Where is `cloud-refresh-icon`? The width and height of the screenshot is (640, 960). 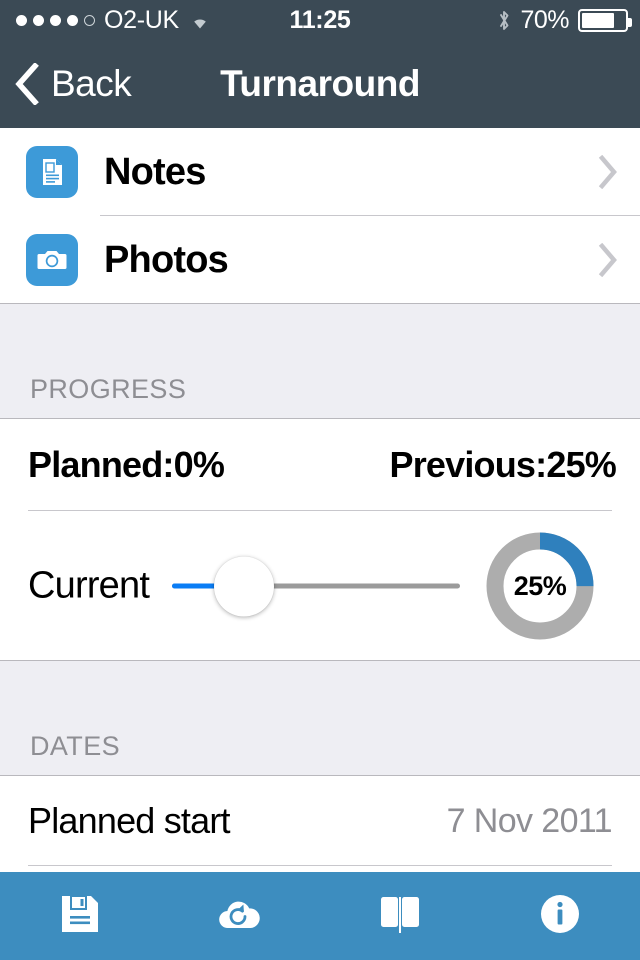 cloud-refresh-icon is located at coordinates (240, 916).